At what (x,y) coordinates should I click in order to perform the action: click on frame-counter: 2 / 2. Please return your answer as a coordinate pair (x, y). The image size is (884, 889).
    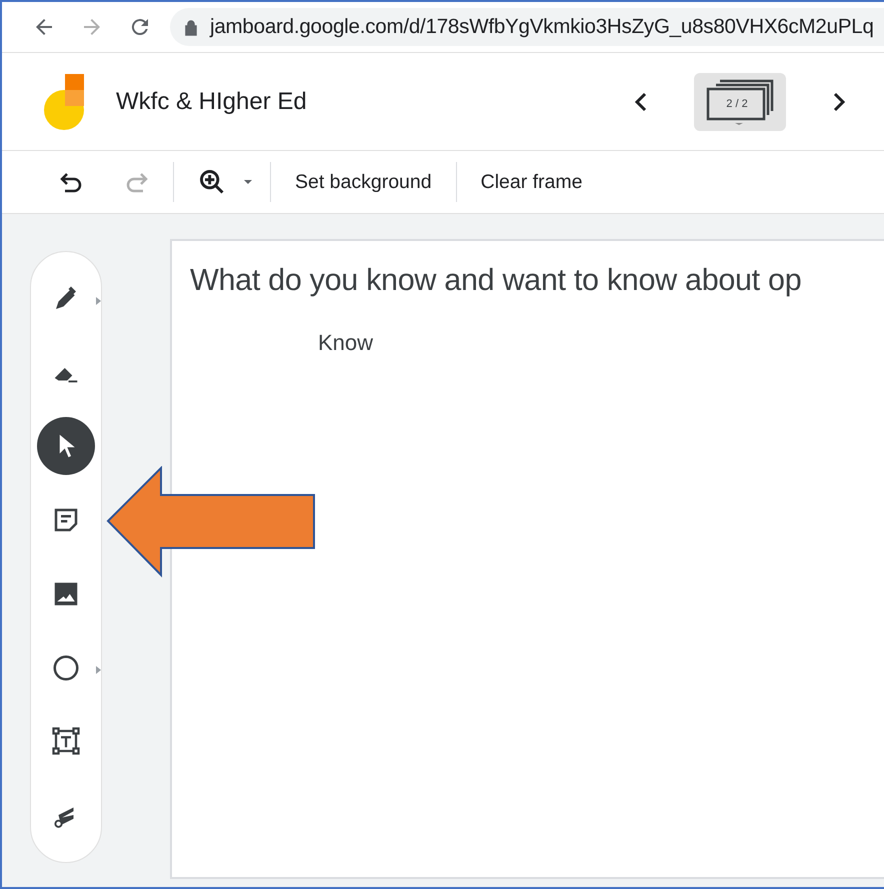
    Looking at the image, I should click on (737, 104).